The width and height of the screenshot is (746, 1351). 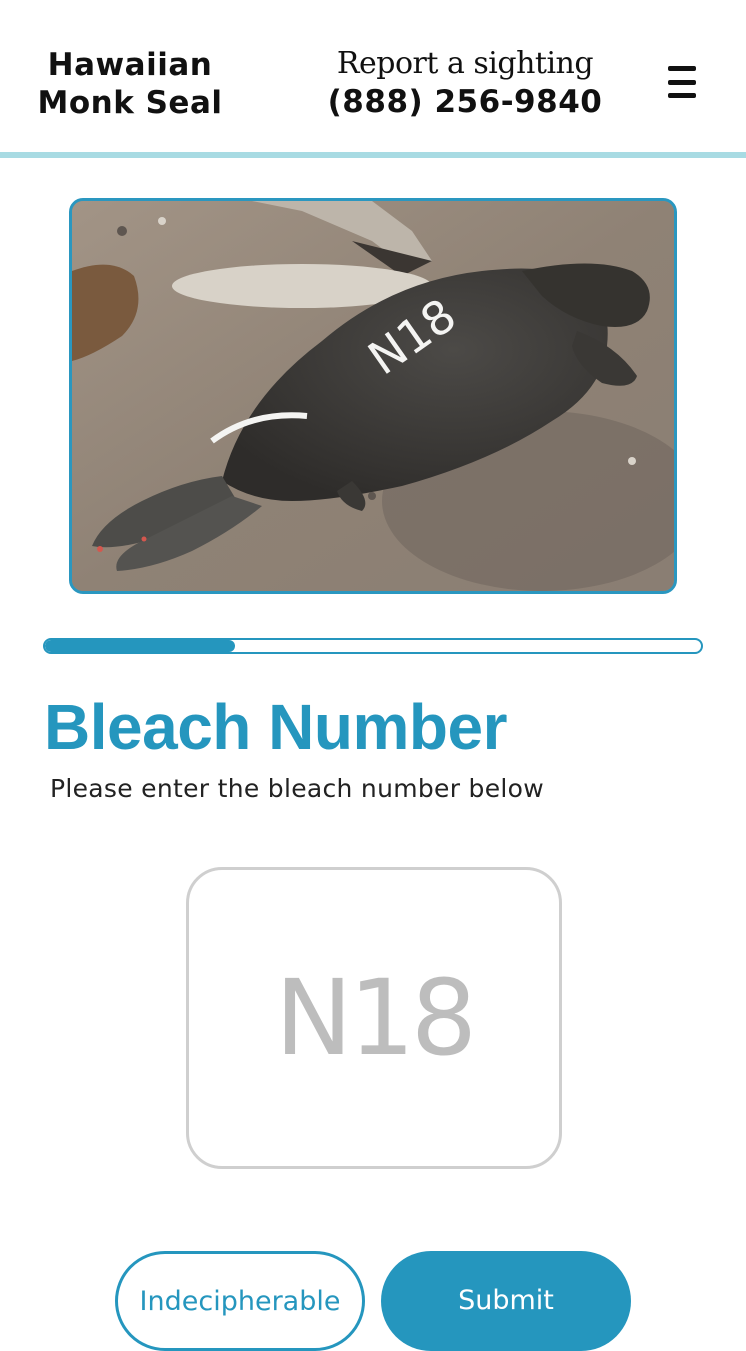 I want to click on brand-line-1: Hawaiian, so click(x=130, y=65).